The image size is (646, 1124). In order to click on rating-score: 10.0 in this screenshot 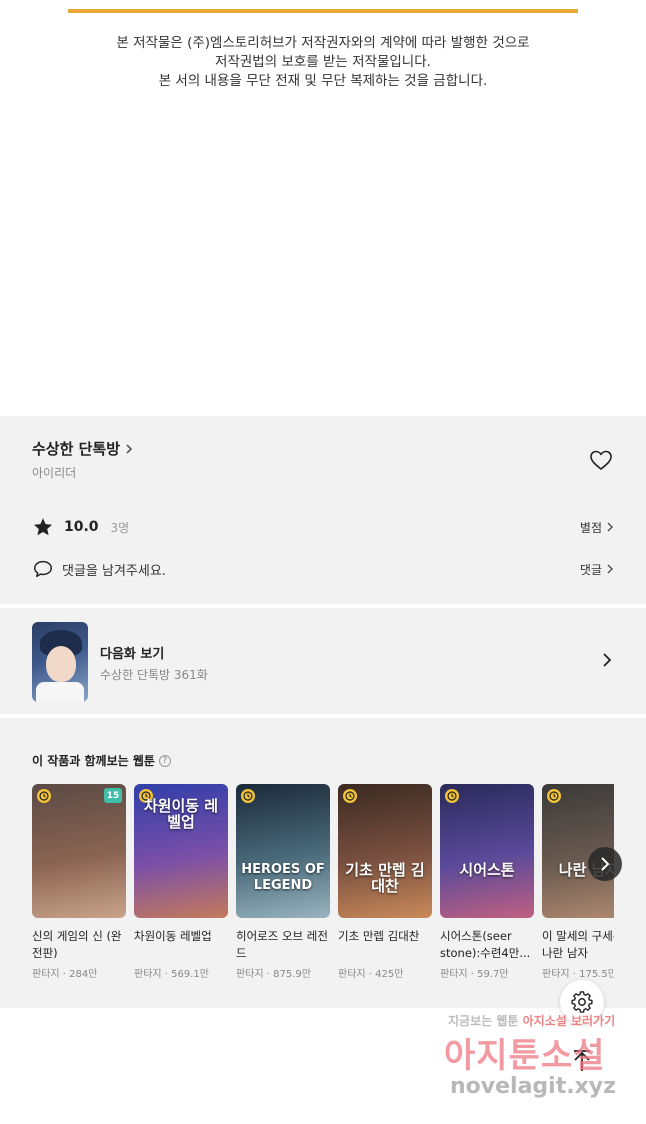, I will do `click(81, 527)`.